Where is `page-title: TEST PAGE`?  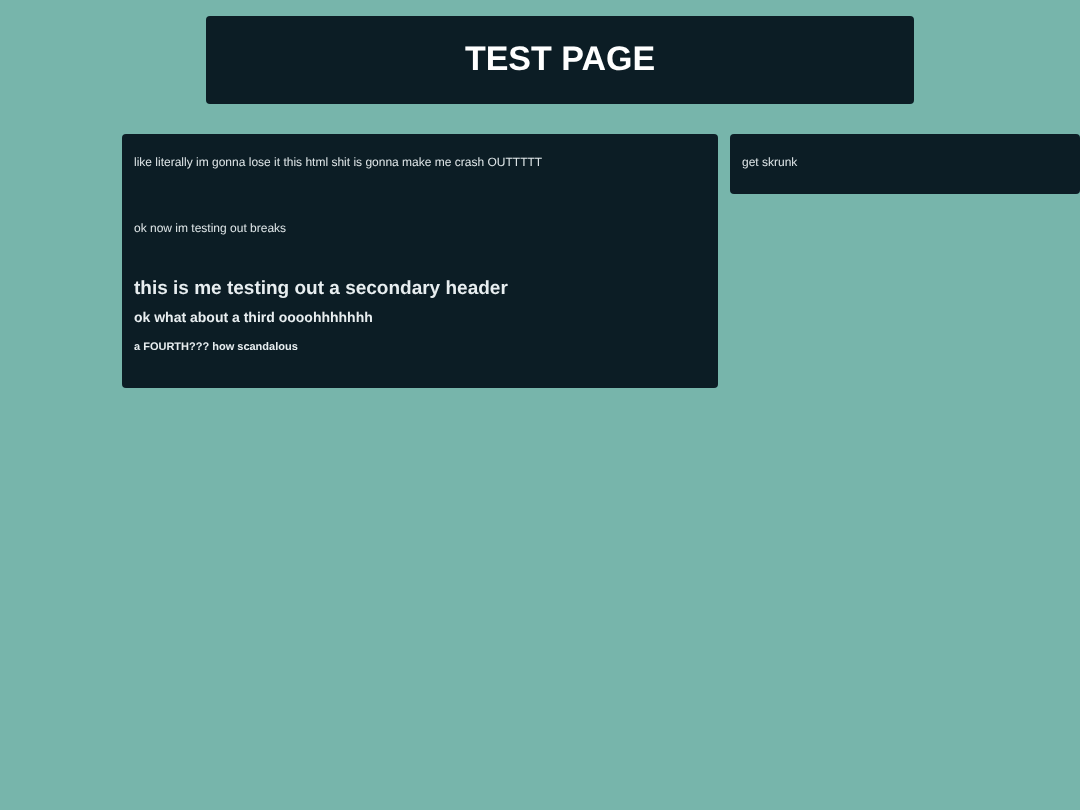 page-title: TEST PAGE is located at coordinates (560, 60).